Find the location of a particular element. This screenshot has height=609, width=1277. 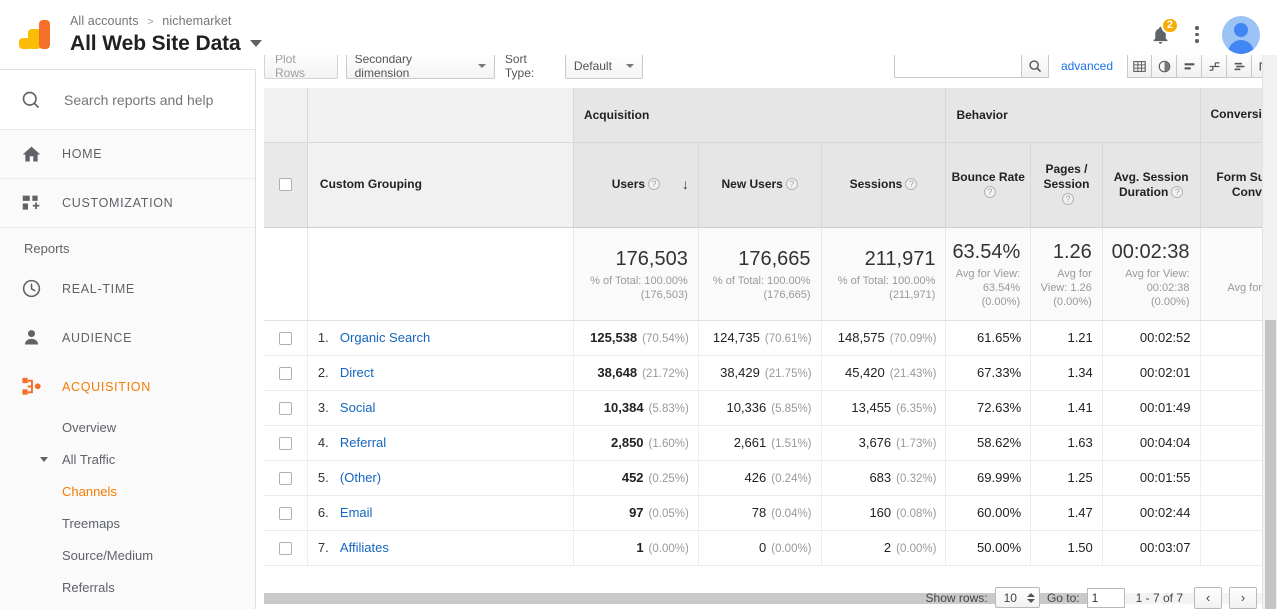

table-search-input is located at coordinates (958, 66).